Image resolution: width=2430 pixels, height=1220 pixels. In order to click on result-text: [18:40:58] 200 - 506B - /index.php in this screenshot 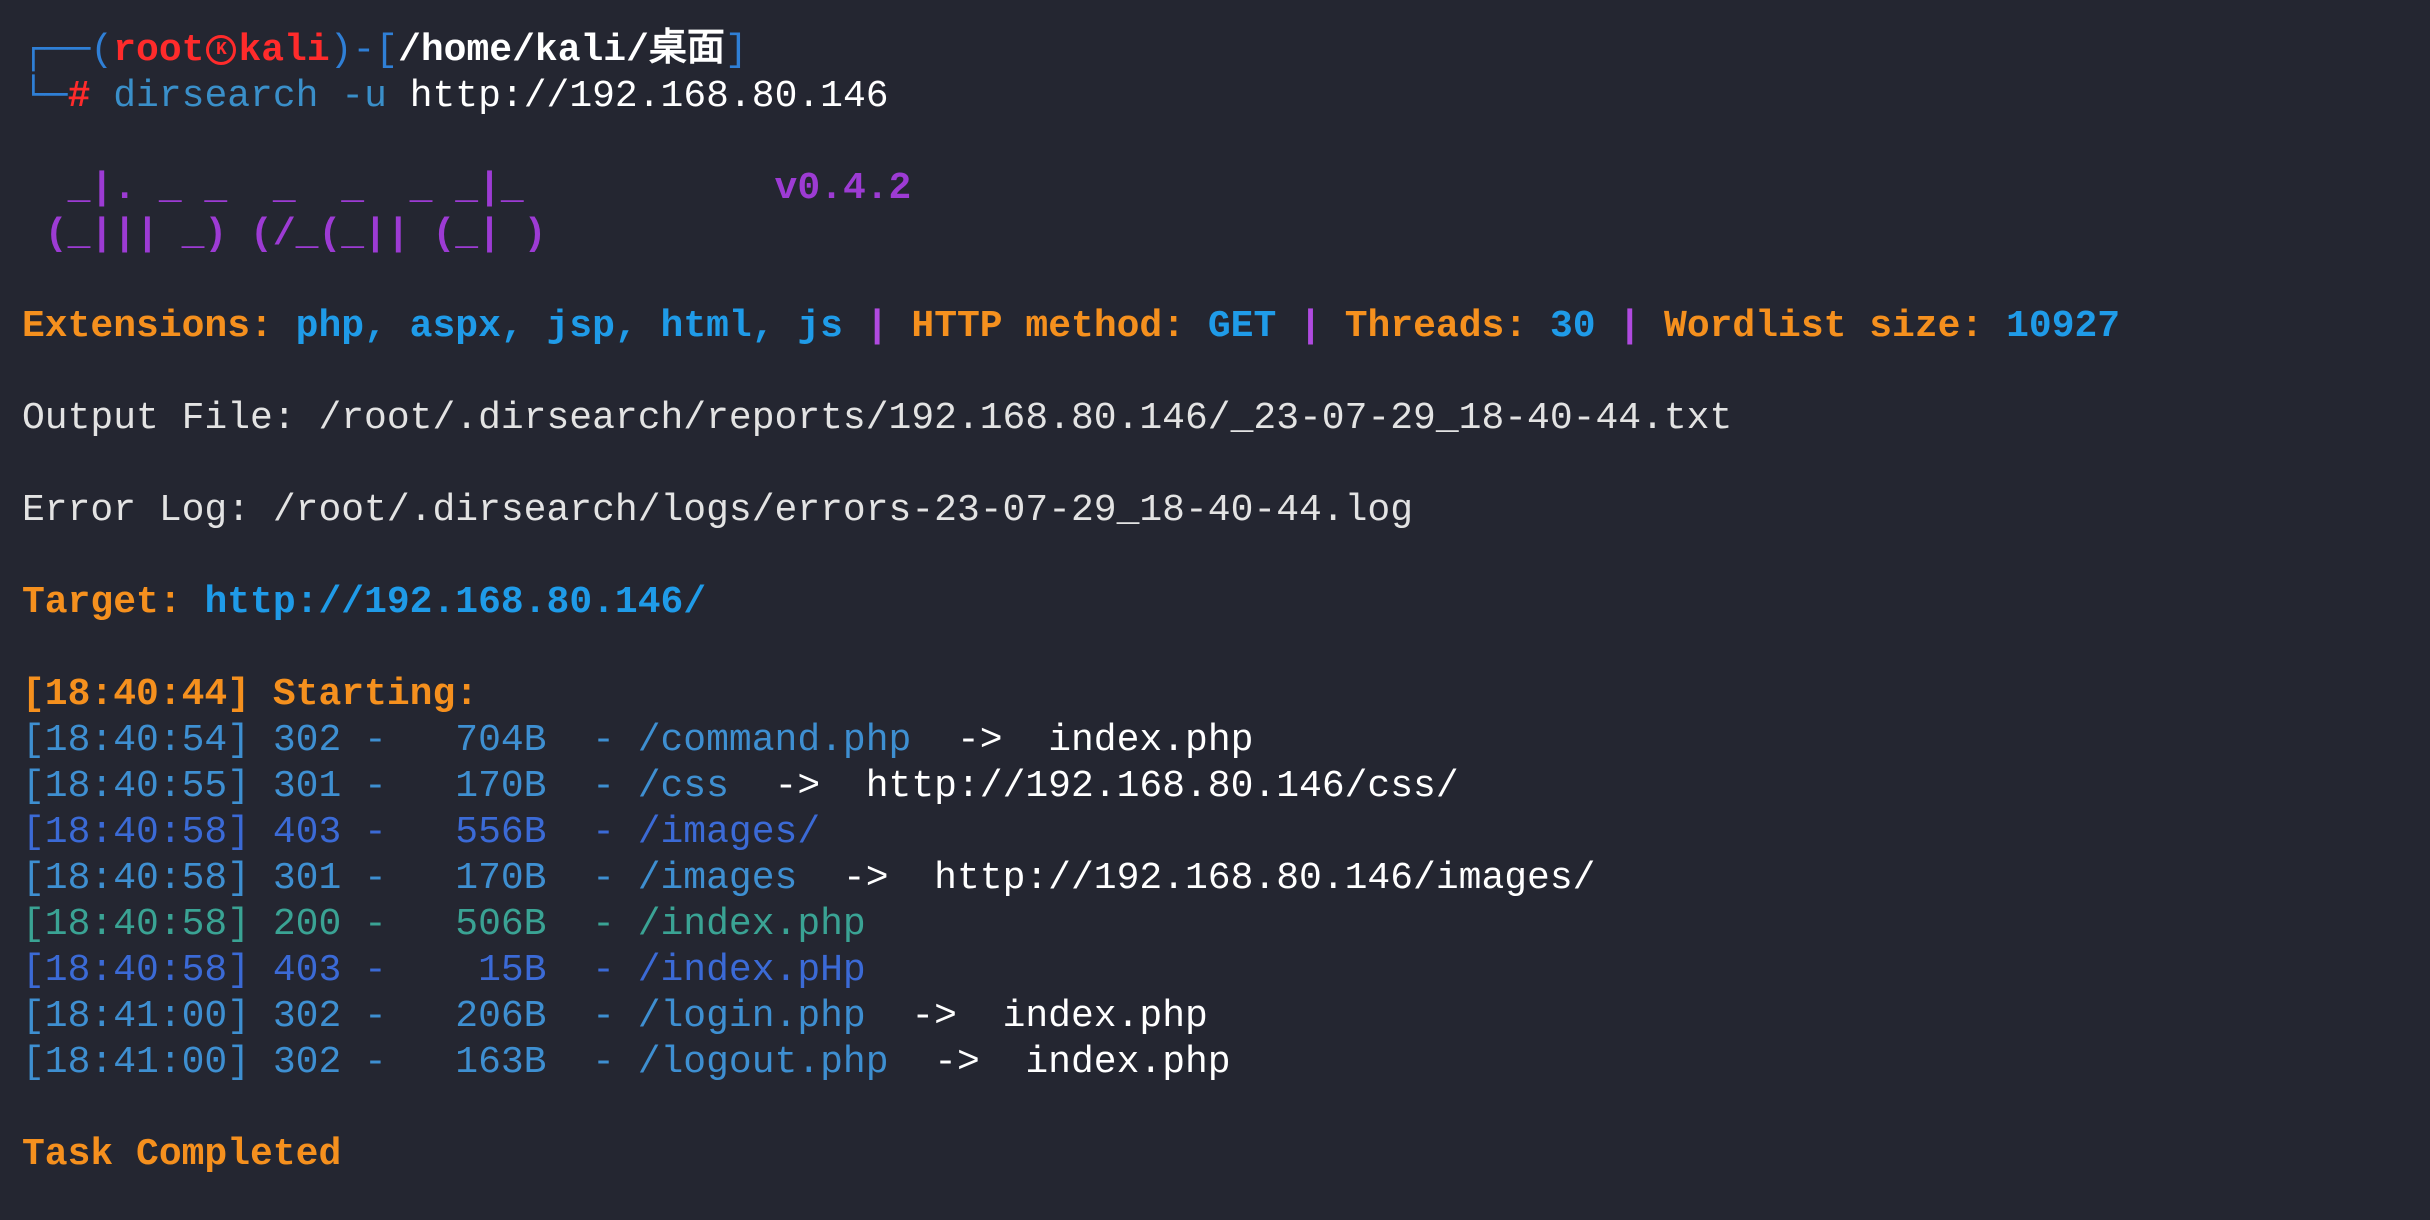, I will do `click(444, 924)`.